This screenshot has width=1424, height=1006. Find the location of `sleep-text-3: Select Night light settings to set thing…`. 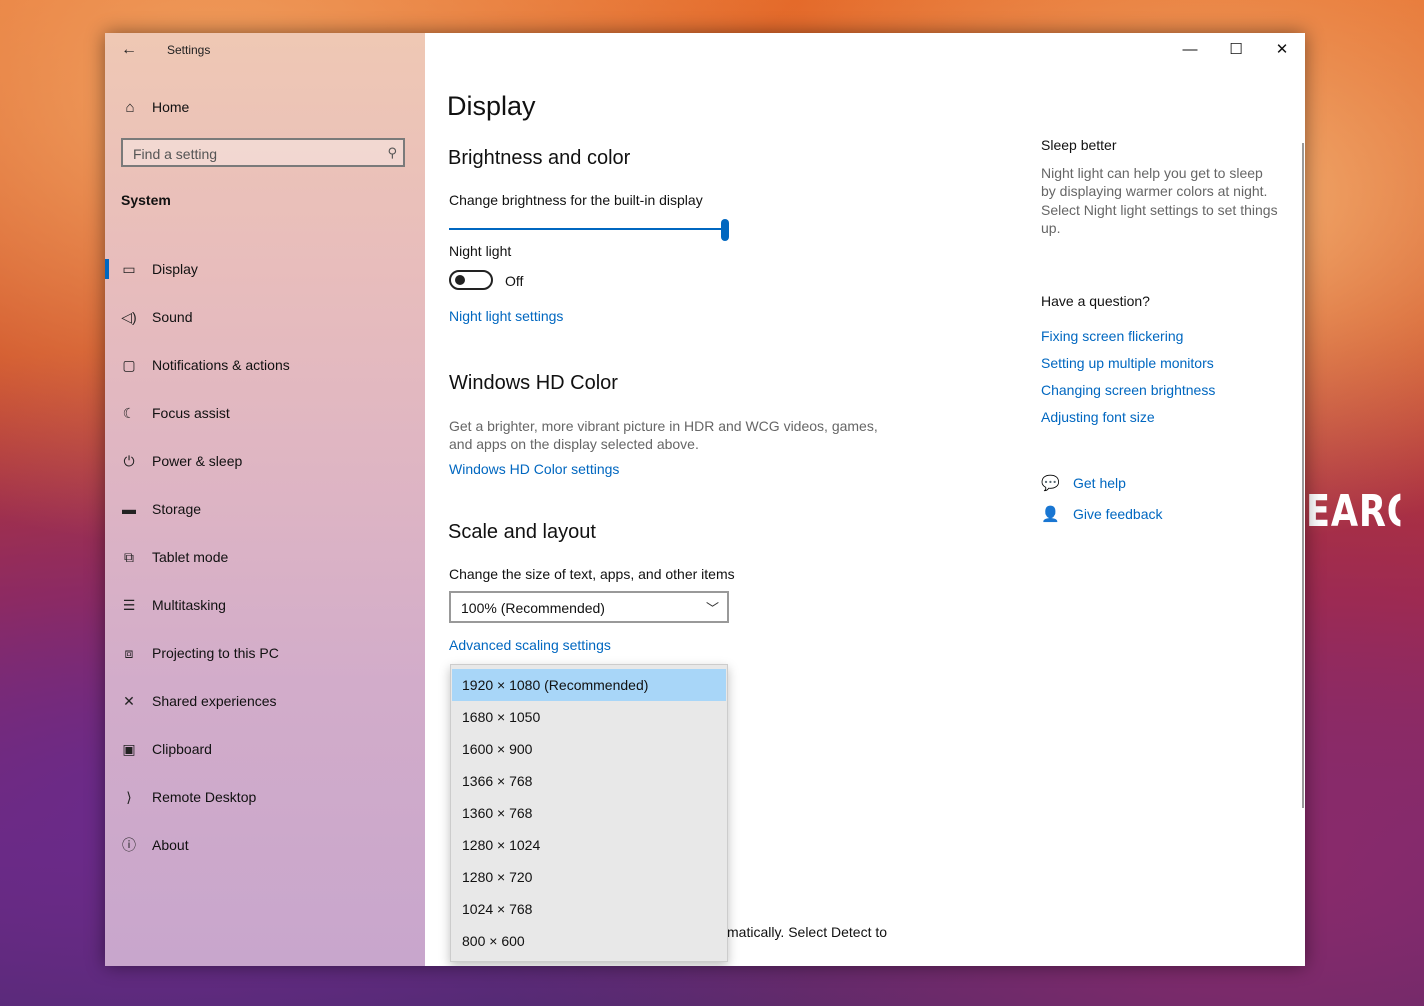

sleep-text-3: Select Night light settings to set thing… is located at coordinates (1159, 210).